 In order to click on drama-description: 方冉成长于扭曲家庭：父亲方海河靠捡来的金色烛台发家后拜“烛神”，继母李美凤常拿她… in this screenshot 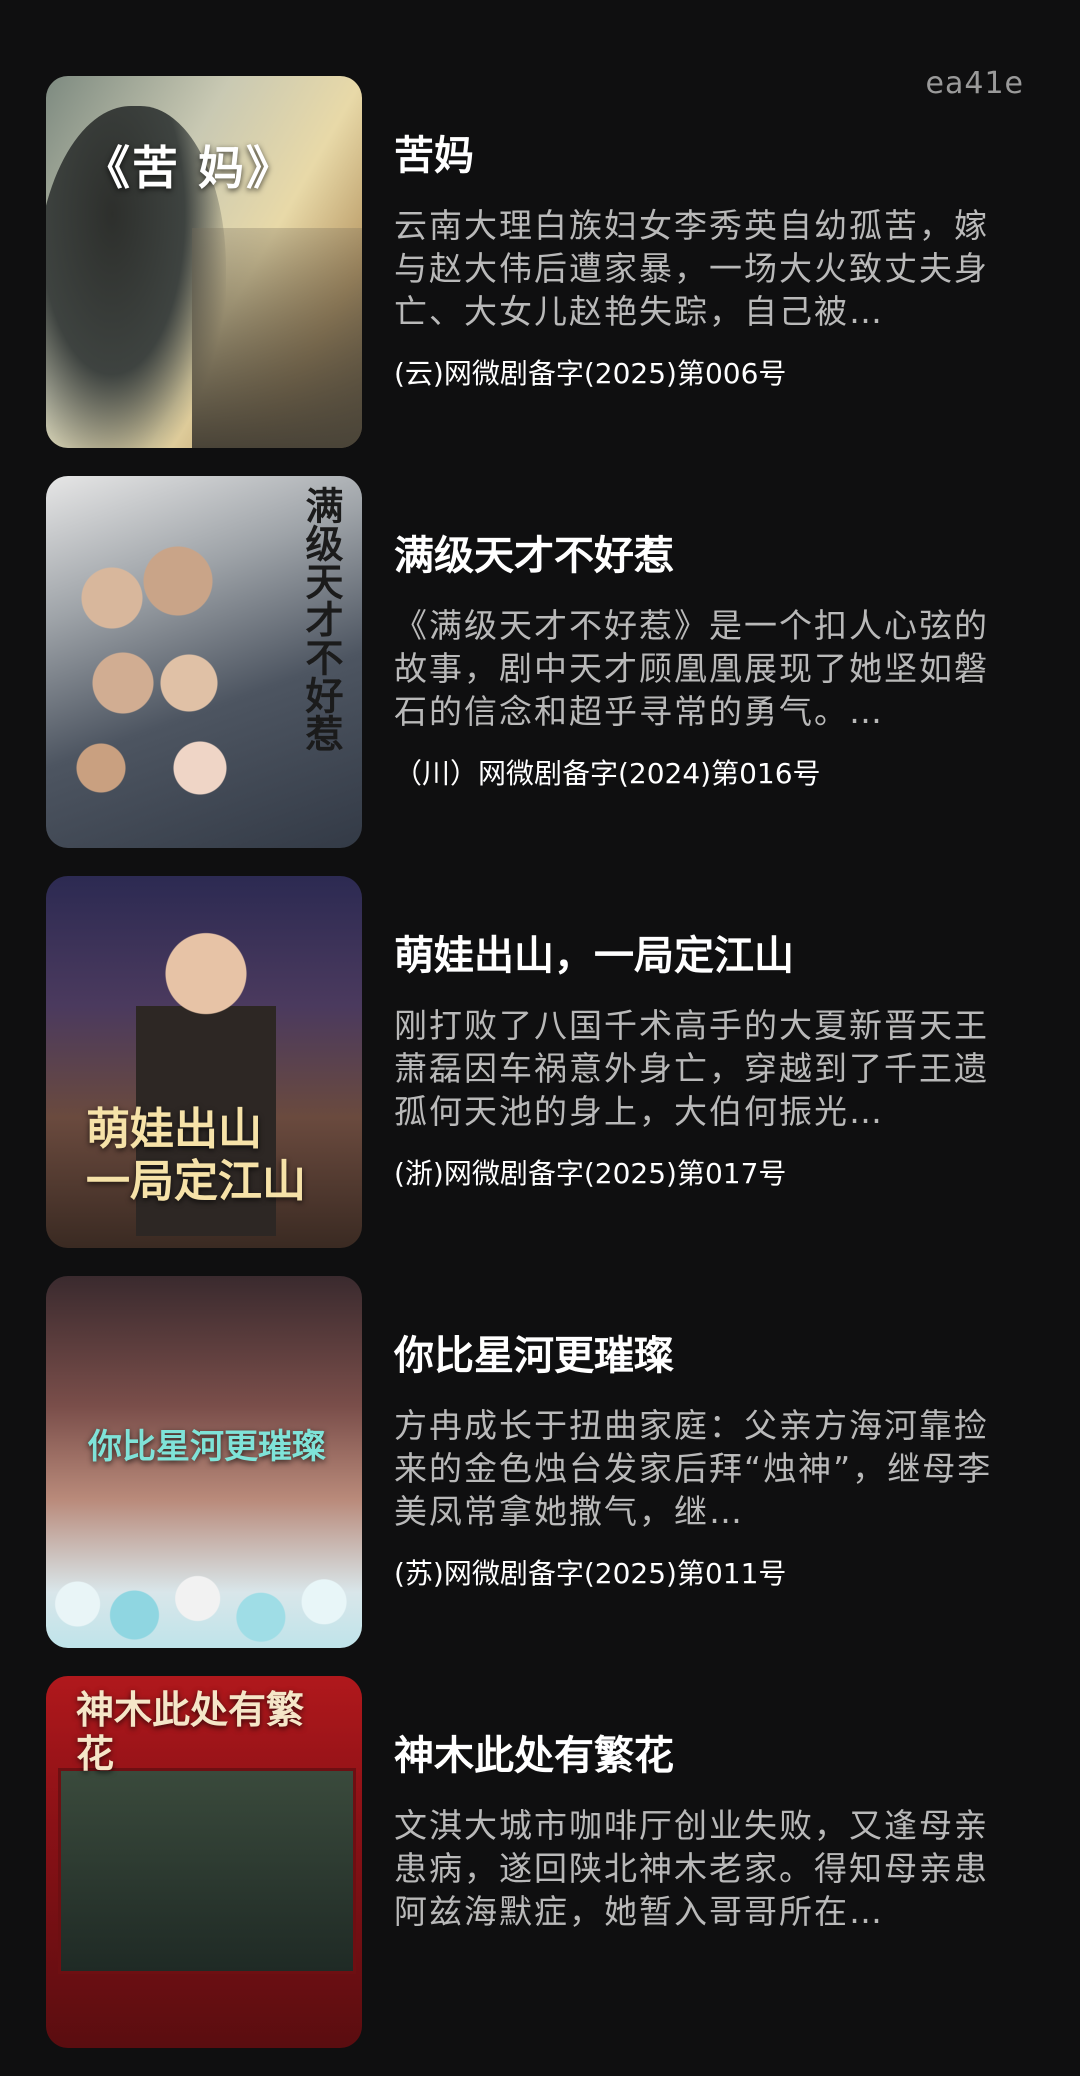, I will do `click(693, 1468)`.